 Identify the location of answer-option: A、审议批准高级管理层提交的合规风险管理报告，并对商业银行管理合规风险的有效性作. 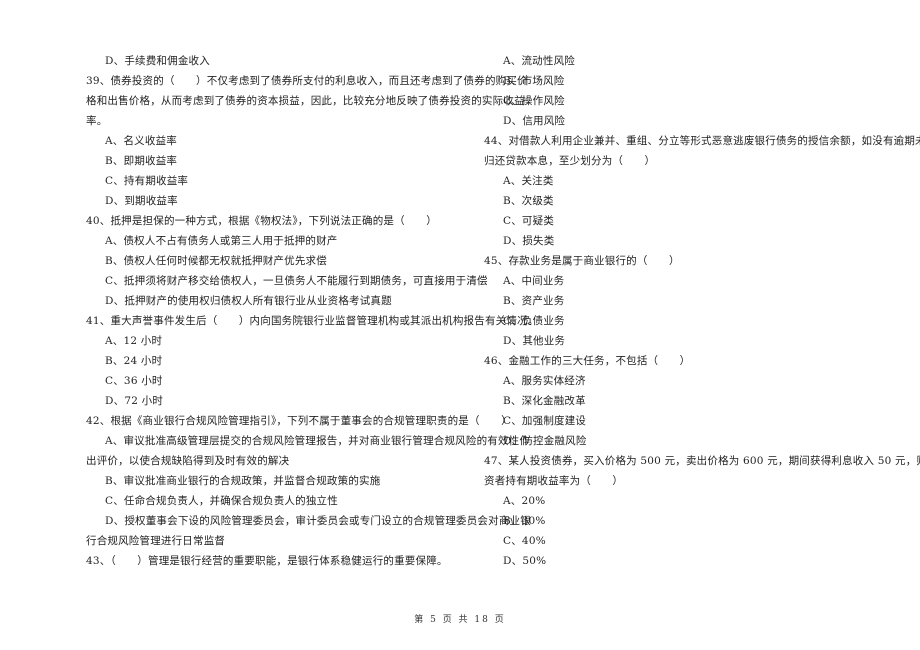
(318, 441).